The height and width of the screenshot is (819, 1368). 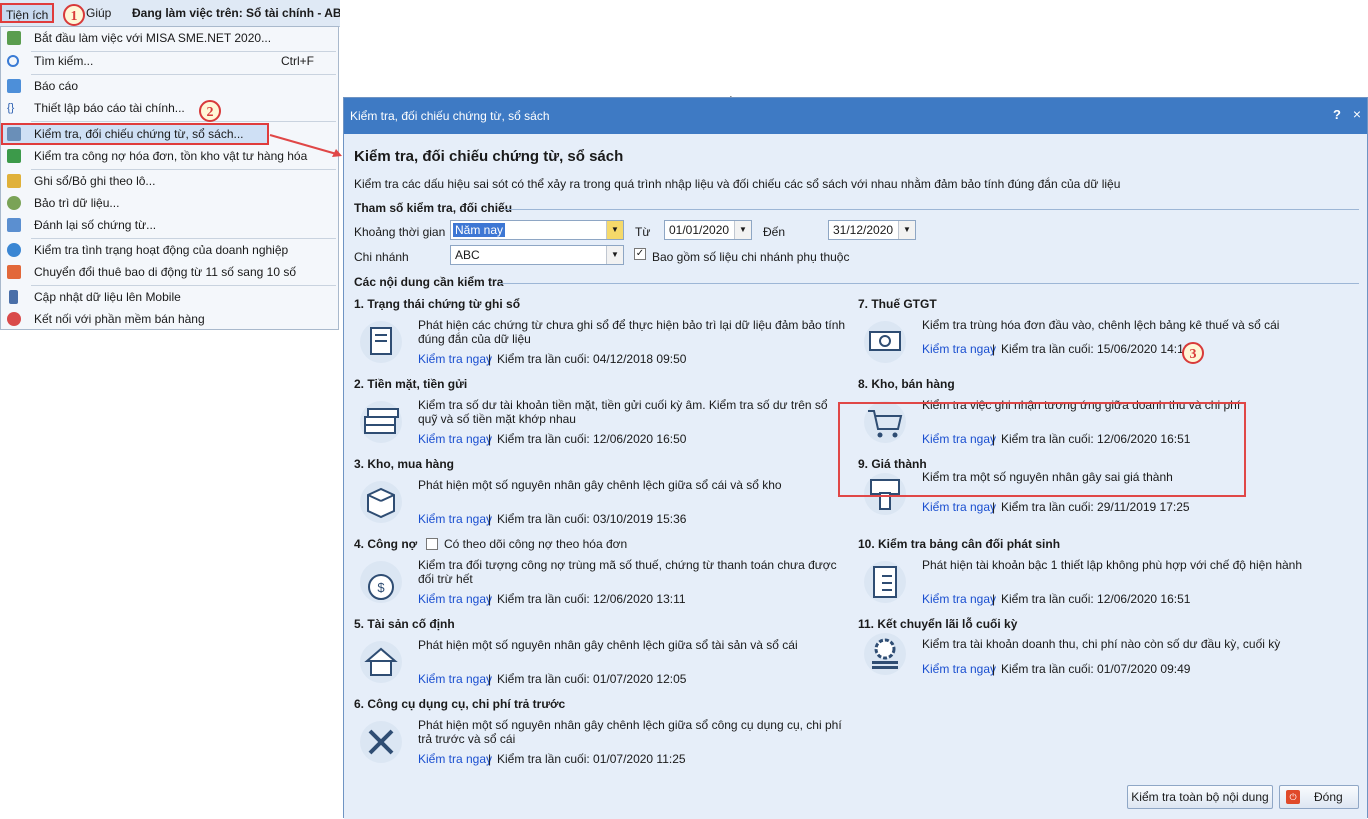 I want to click on close-button: ⏻ Đóng, so click(x=1319, y=797).